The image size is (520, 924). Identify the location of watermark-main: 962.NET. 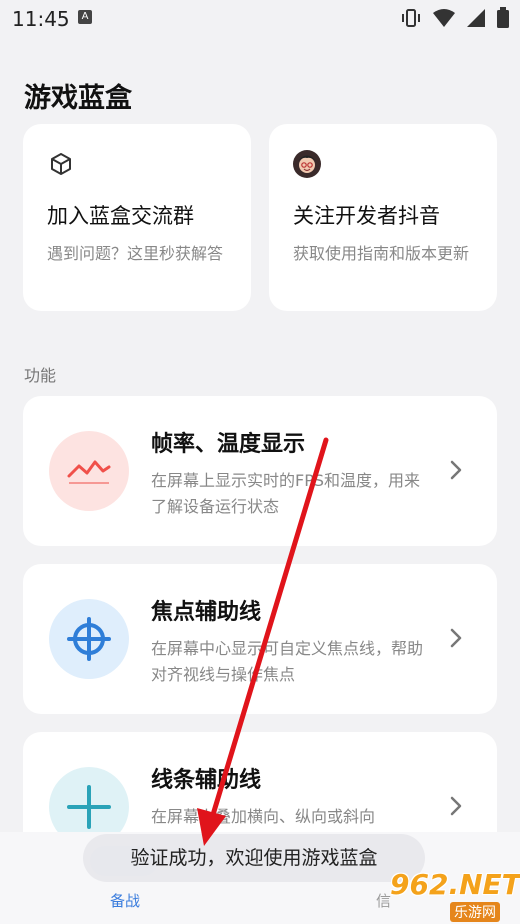
(455, 884).